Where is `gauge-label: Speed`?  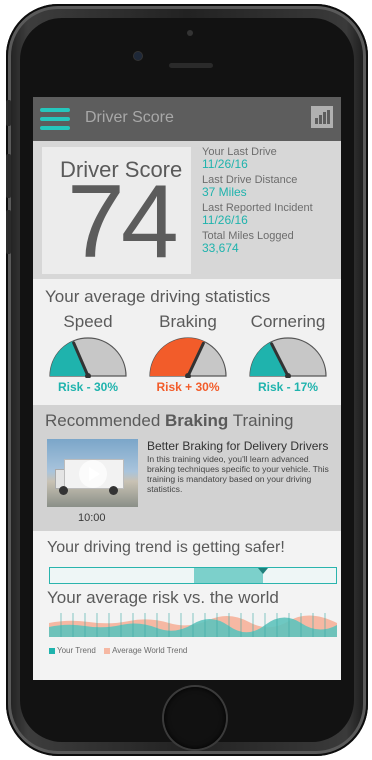
gauge-label: Speed is located at coordinates (88, 321).